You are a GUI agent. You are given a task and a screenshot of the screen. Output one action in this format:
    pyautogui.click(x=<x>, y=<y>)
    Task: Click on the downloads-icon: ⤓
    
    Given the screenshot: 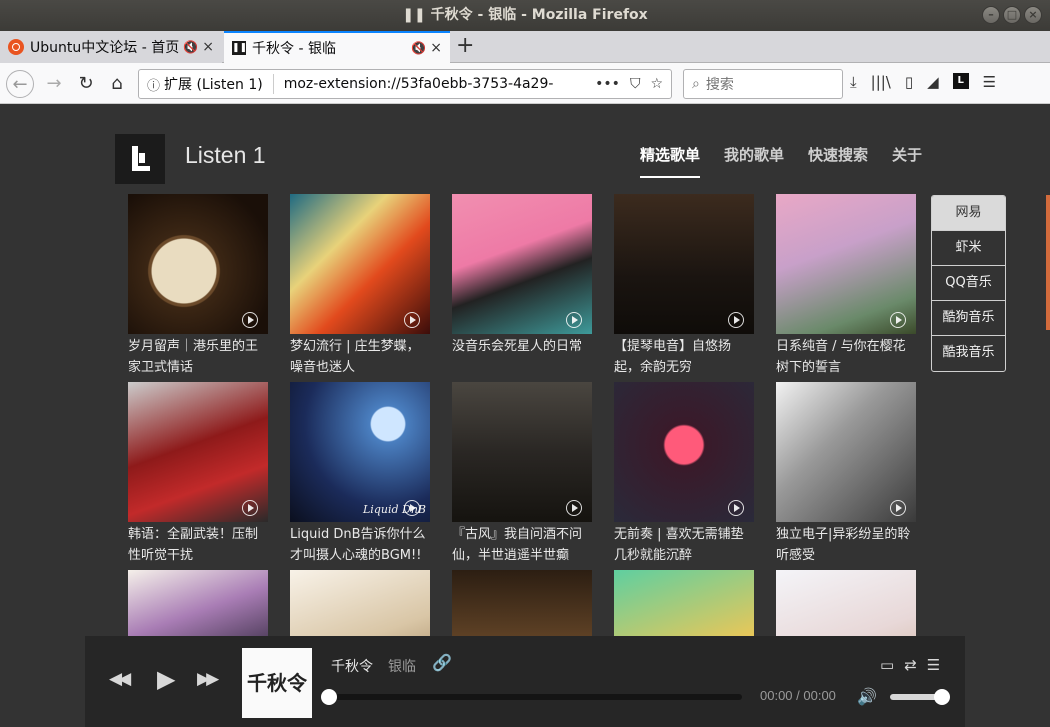 What is the action you would take?
    pyautogui.click(x=853, y=82)
    